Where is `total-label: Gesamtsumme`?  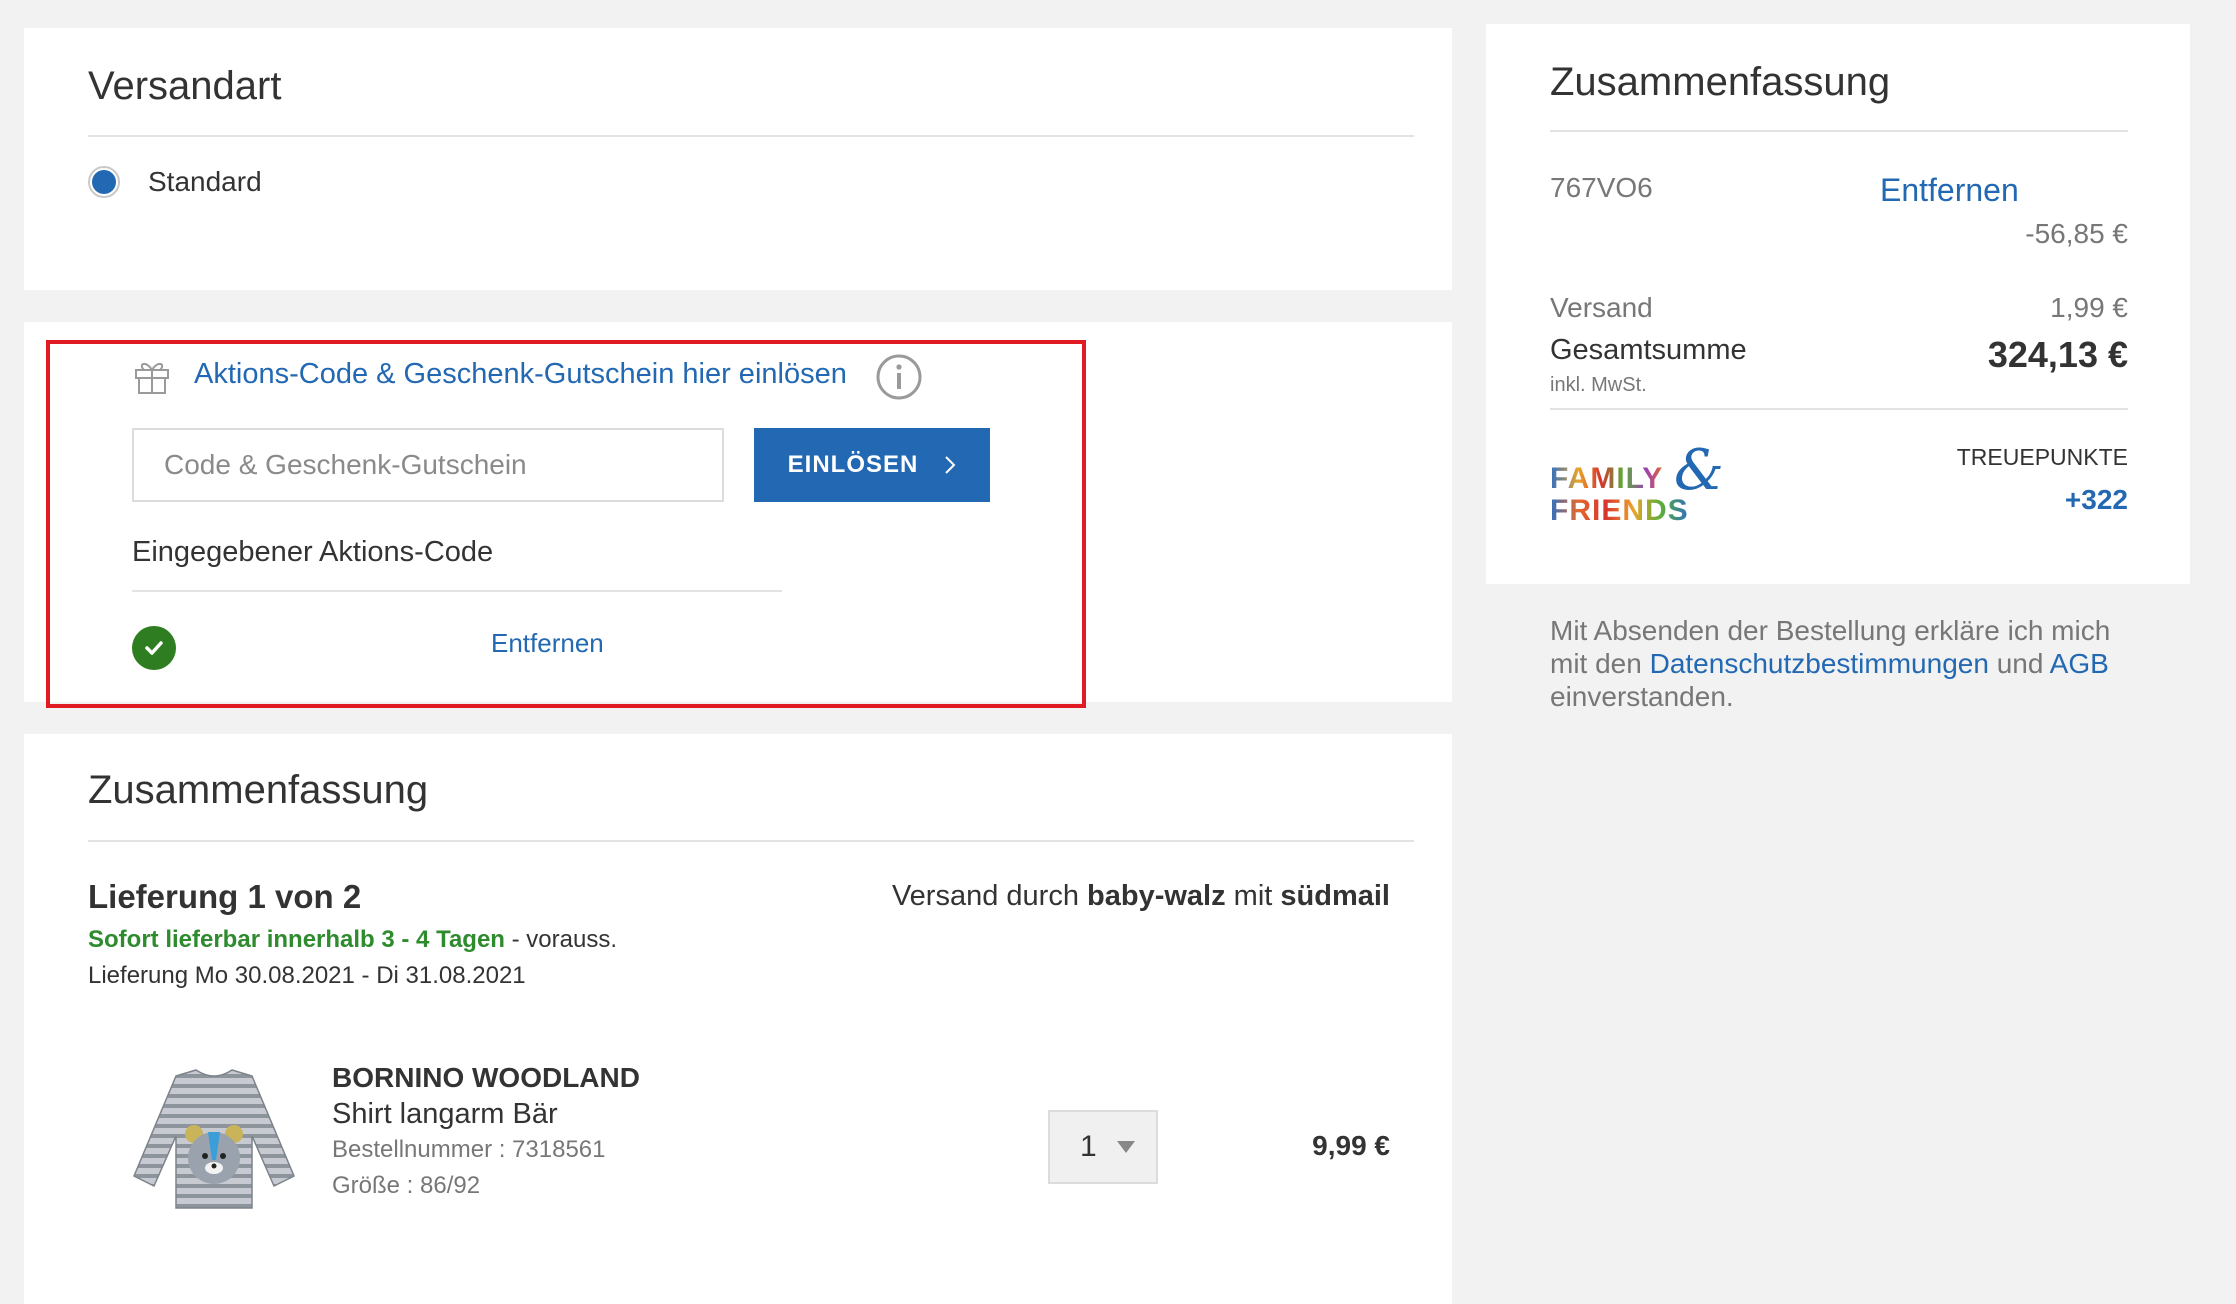 total-label: Gesamtsumme is located at coordinates (1648, 350).